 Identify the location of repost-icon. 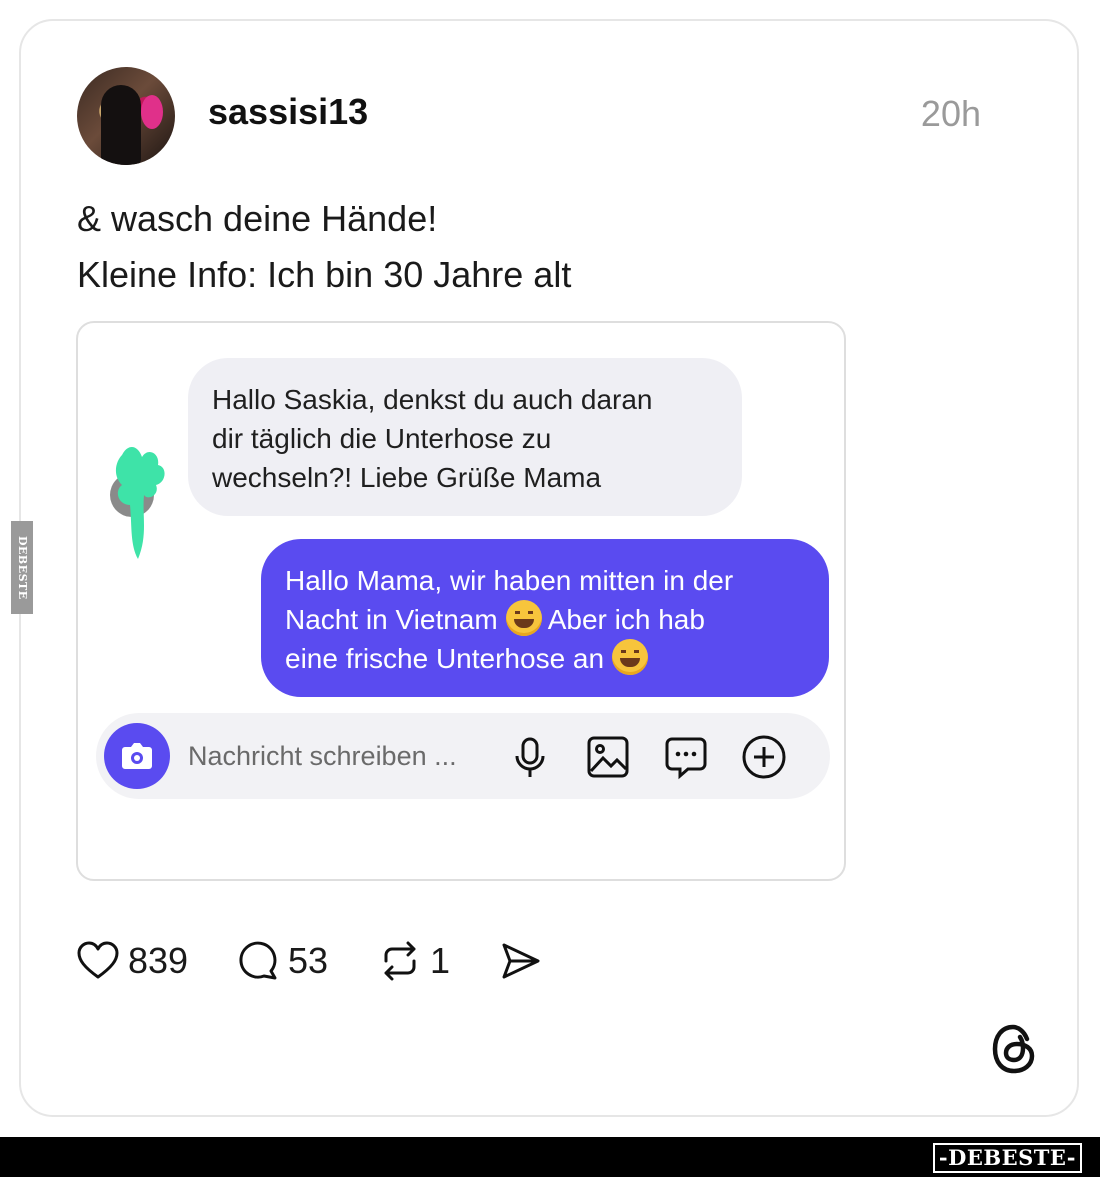
(400, 961).